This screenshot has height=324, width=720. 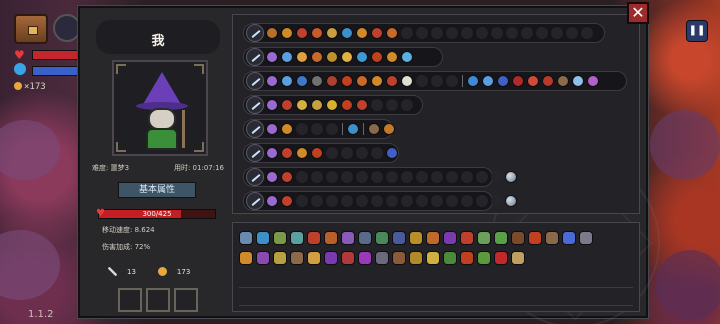 I want to click on close-button: ✕, so click(x=638, y=13).